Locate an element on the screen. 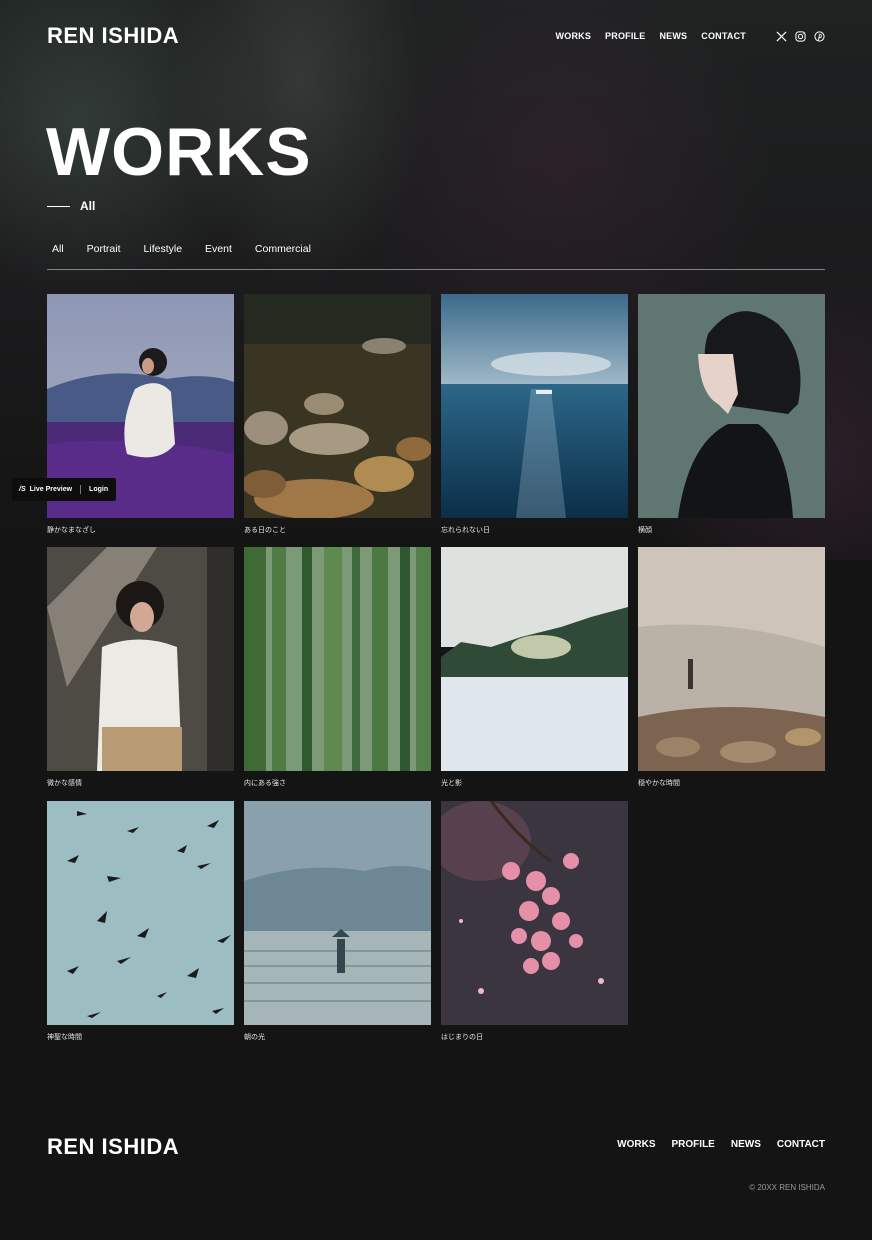 Image resolution: width=872 pixels, height=1240 pixels. nav-works: WORKS is located at coordinates (574, 36).